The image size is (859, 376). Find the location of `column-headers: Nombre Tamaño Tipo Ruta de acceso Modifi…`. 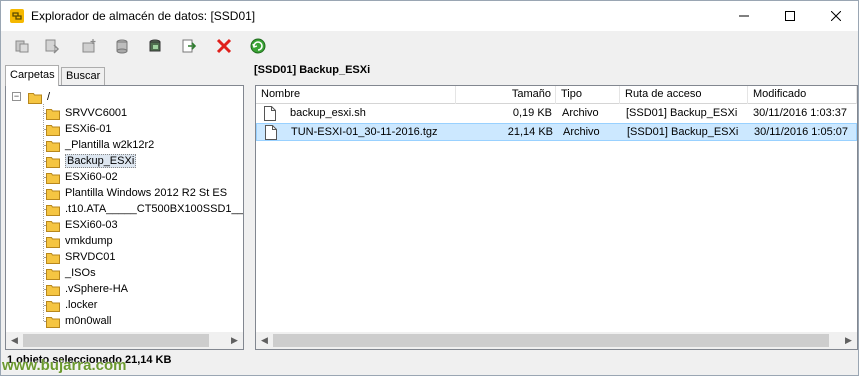

column-headers: Nombre Tamaño Tipo Ruta de acceso Modifi… is located at coordinates (556, 95).